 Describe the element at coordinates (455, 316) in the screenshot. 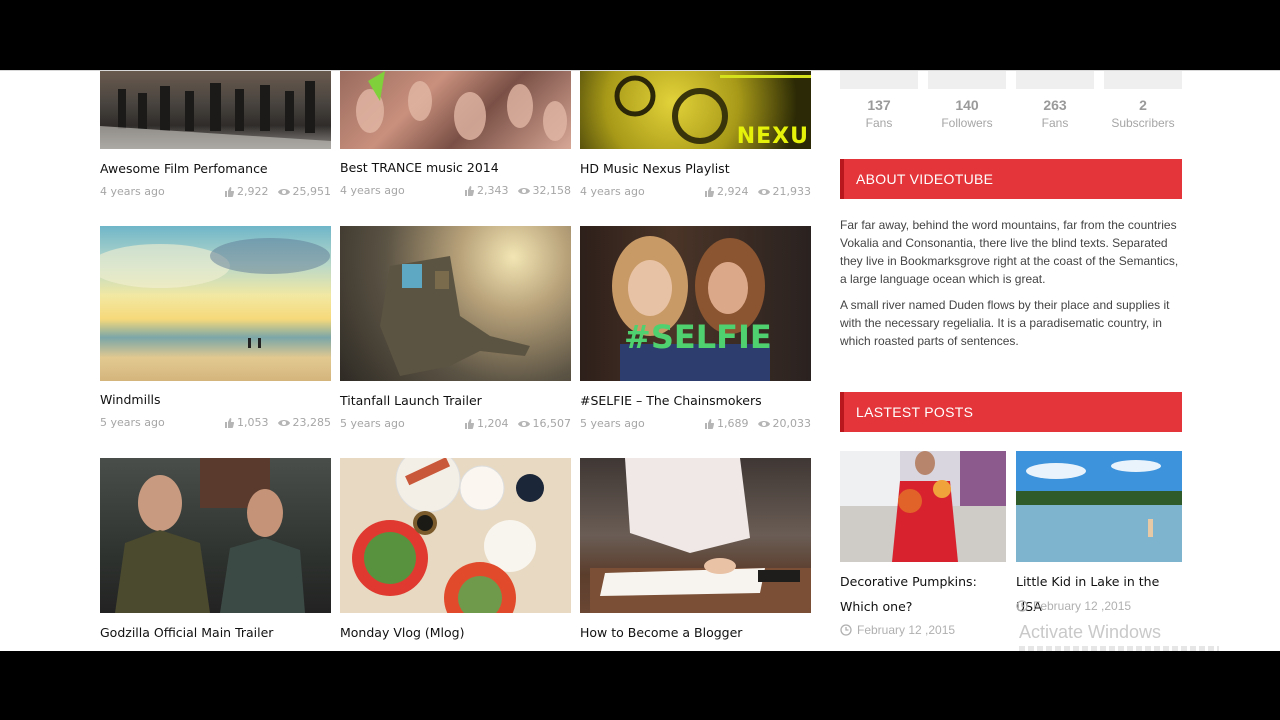

I see `titan-robot-image` at that location.